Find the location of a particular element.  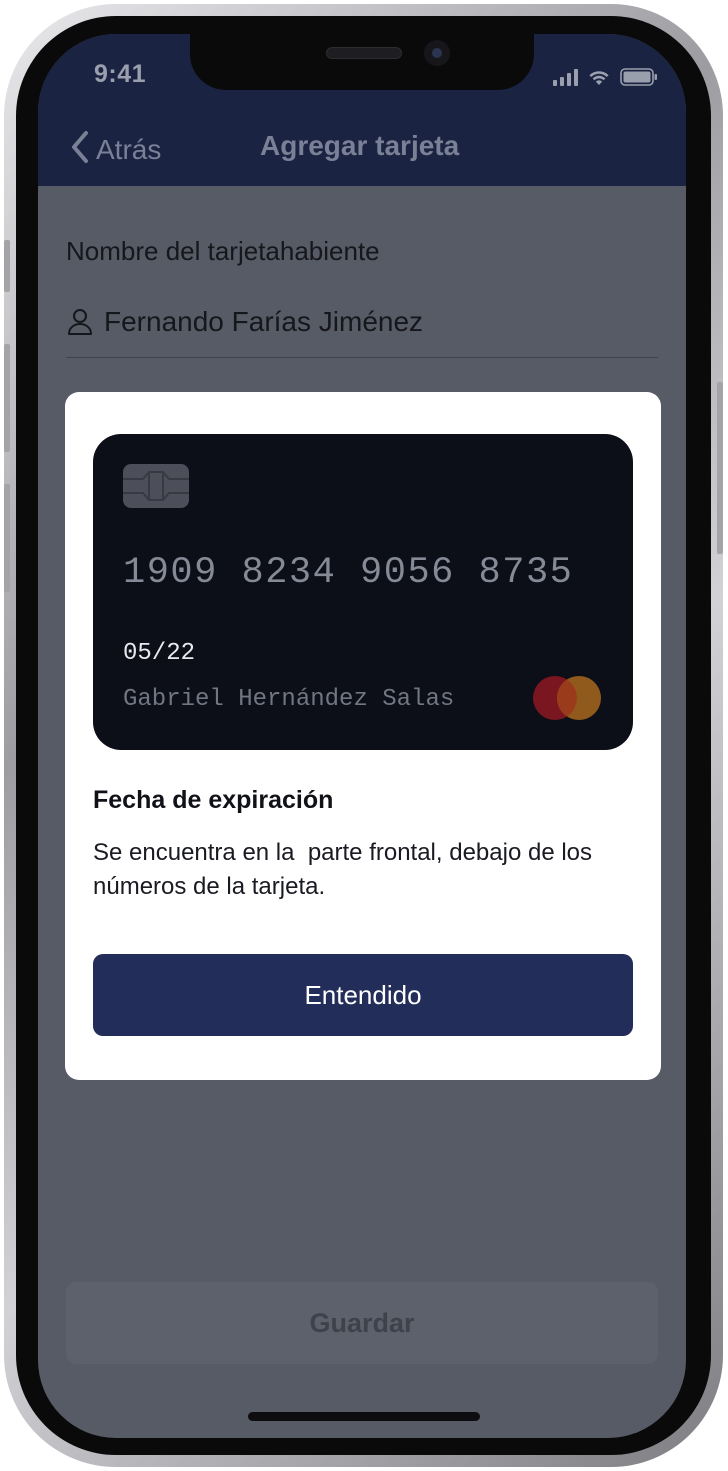

understood-label: Entendido is located at coordinates (363, 994).